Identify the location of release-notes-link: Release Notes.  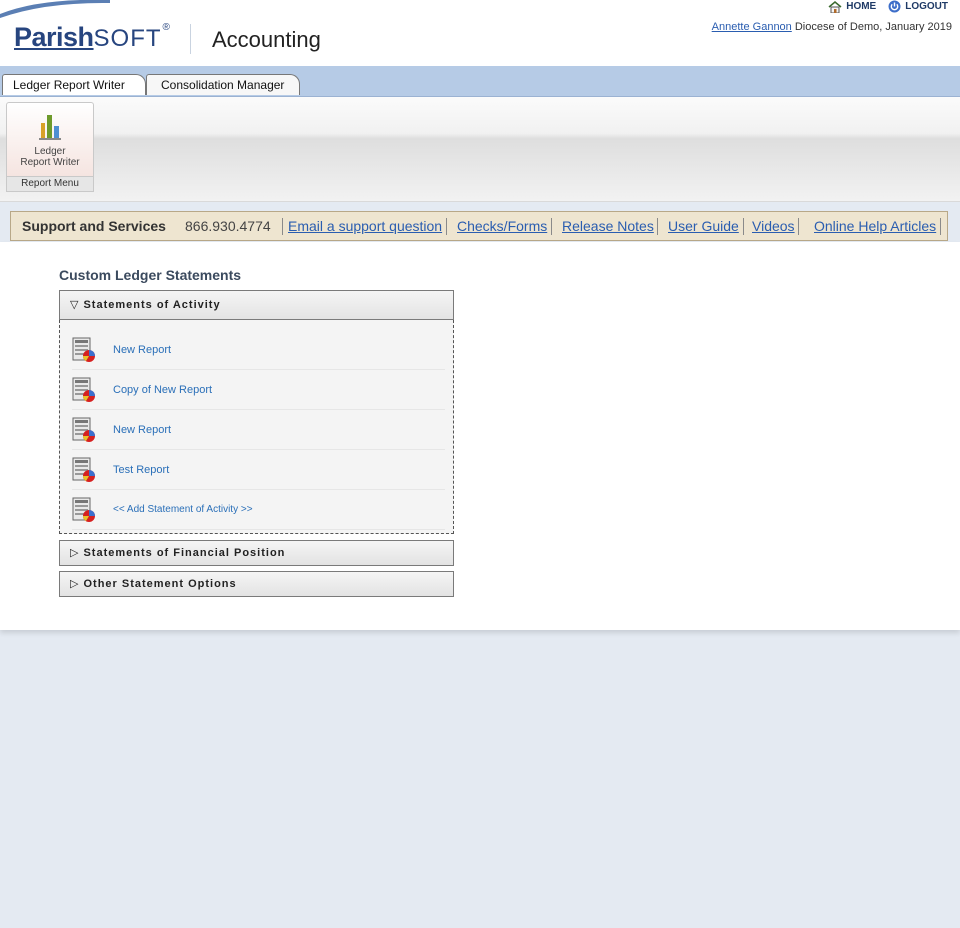
(608, 226).